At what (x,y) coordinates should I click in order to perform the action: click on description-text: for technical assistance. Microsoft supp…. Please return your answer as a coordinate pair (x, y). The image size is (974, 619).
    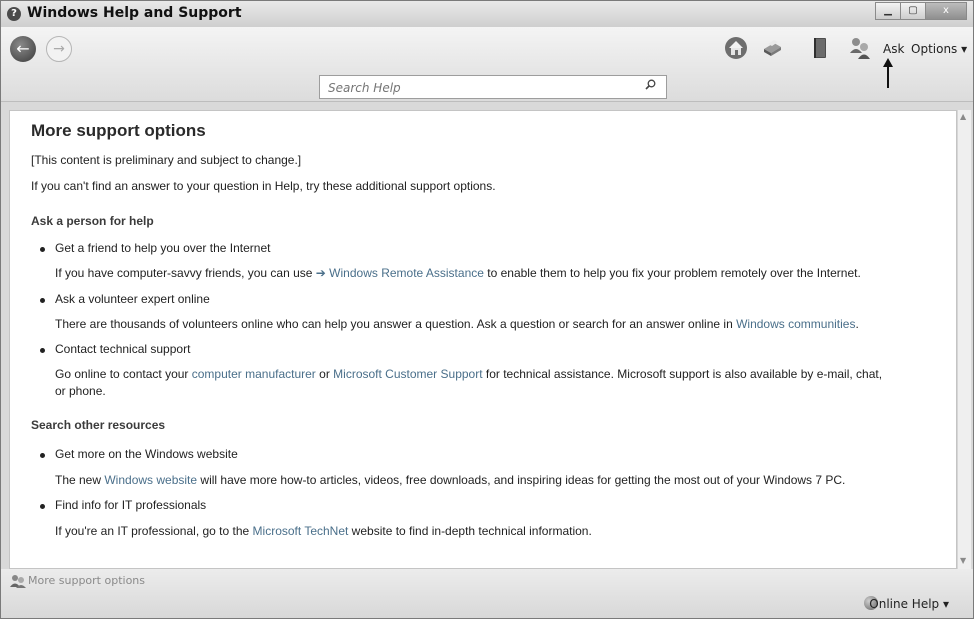
    Looking at the image, I should click on (682, 374).